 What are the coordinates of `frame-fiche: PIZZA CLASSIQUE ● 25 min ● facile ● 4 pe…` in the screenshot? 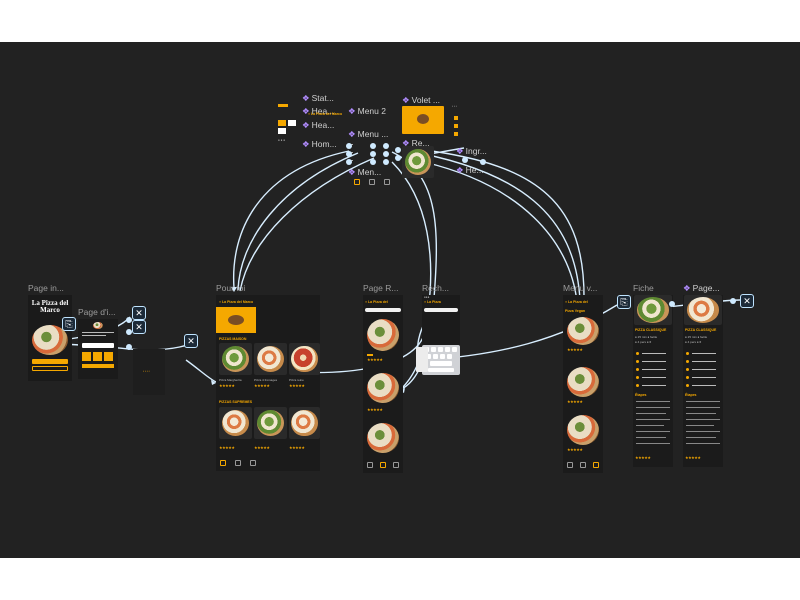 It's located at (653, 381).